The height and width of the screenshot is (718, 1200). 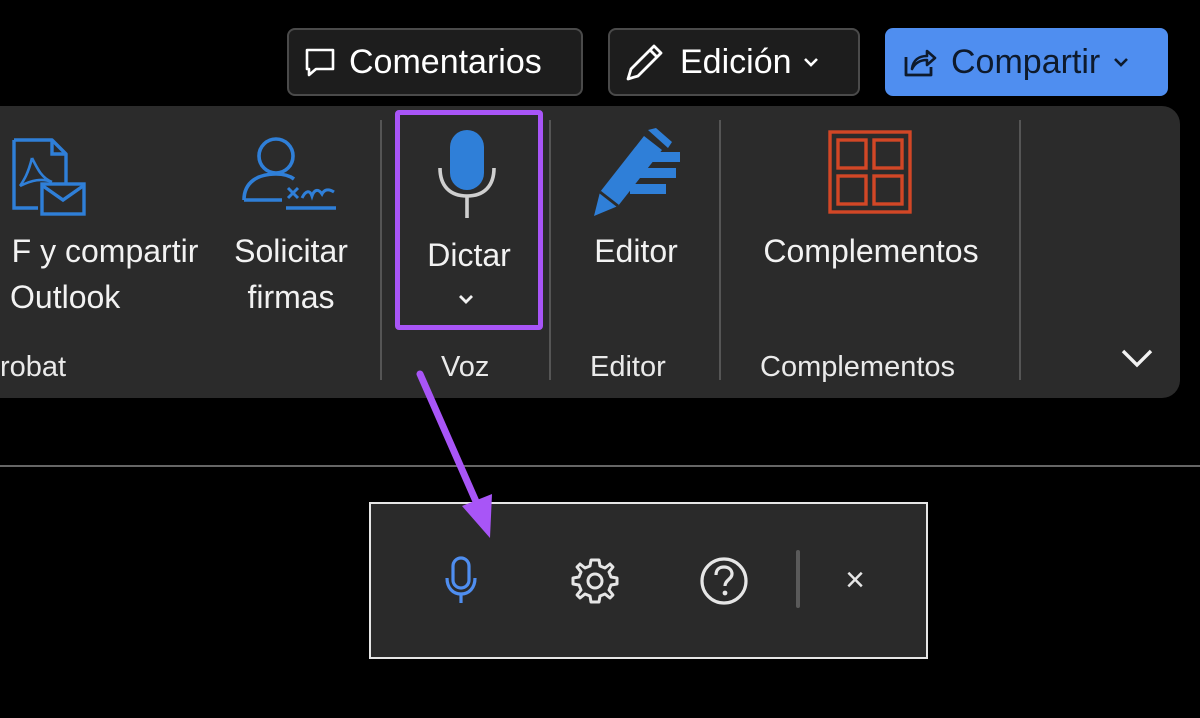 I want to click on share-label: Compartir, so click(x=1026, y=61).